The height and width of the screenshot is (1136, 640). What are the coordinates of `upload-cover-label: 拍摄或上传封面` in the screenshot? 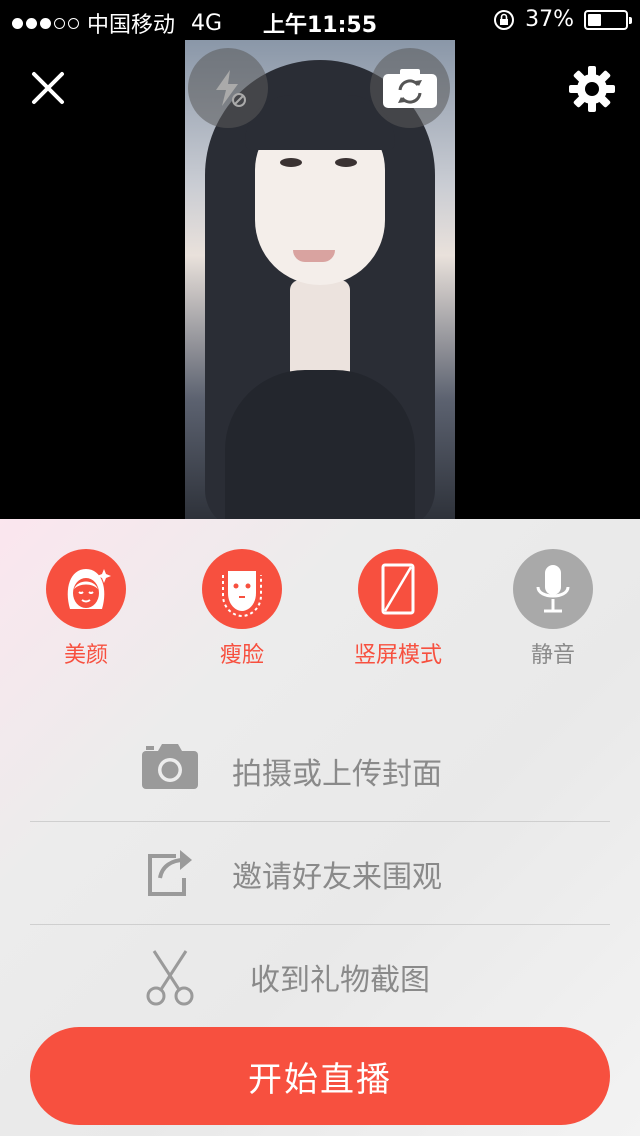 It's located at (337, 774).